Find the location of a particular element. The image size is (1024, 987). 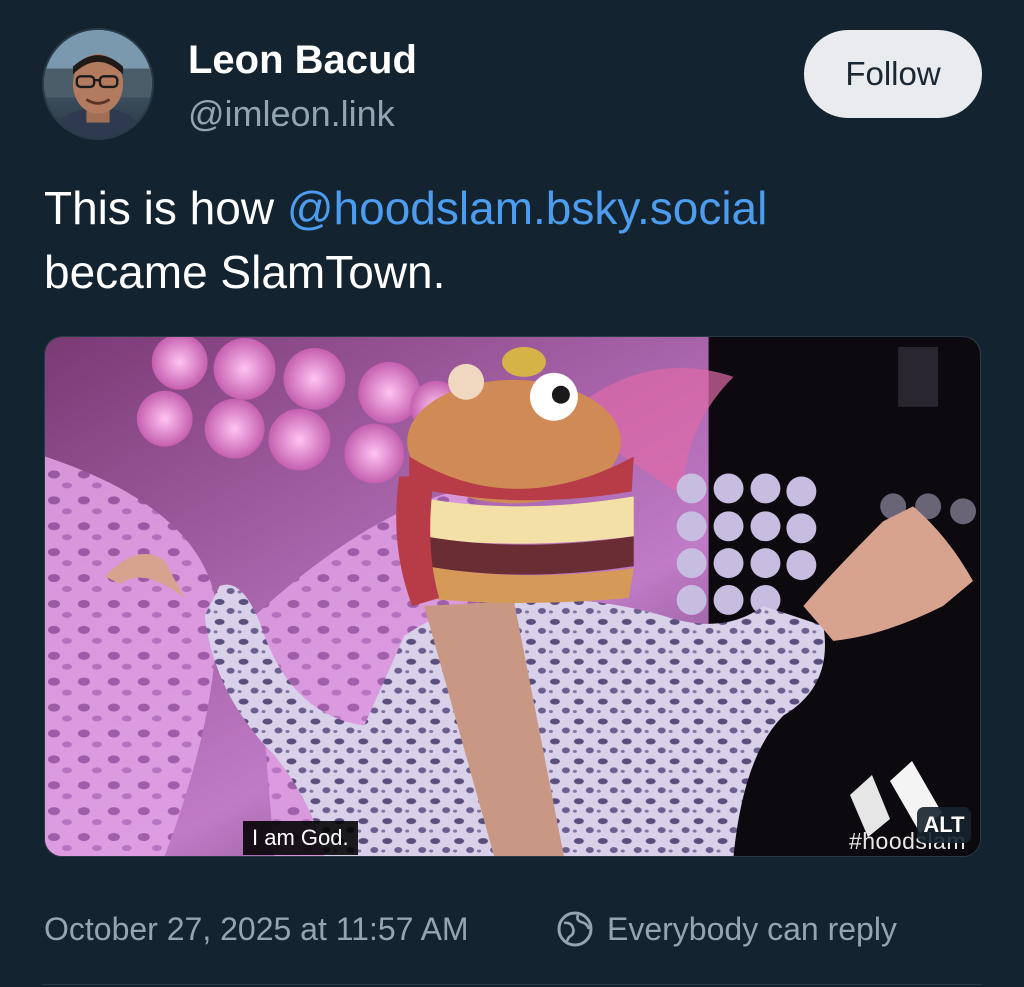

globe-icon is located at coordinates (575, 929).